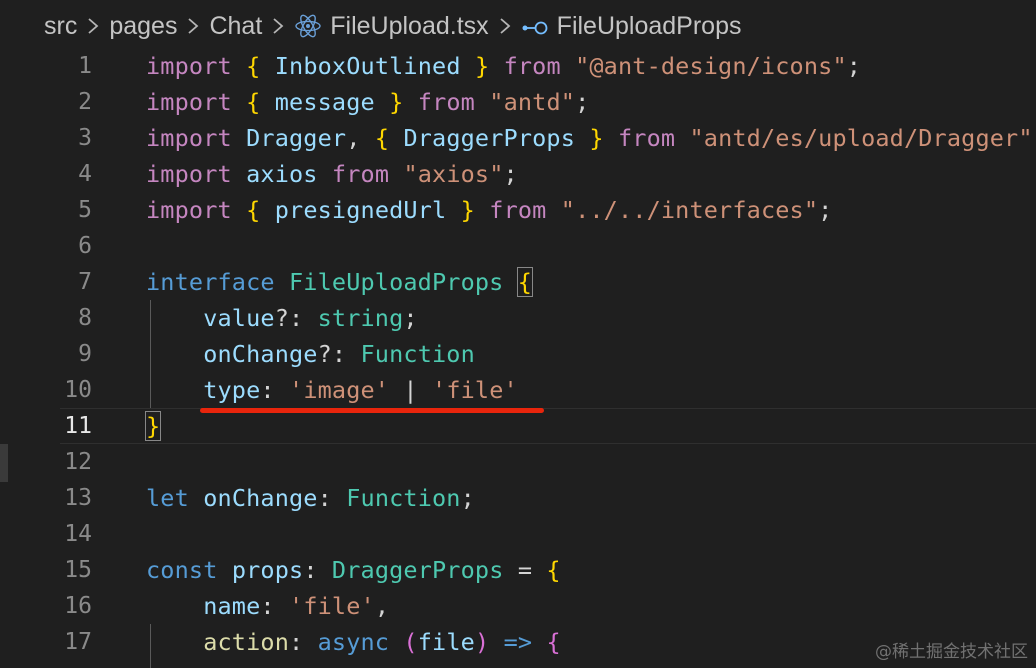  Describe the element at coordinates (85, 282) in the screenshot. I see `line-number: 7` at that location.